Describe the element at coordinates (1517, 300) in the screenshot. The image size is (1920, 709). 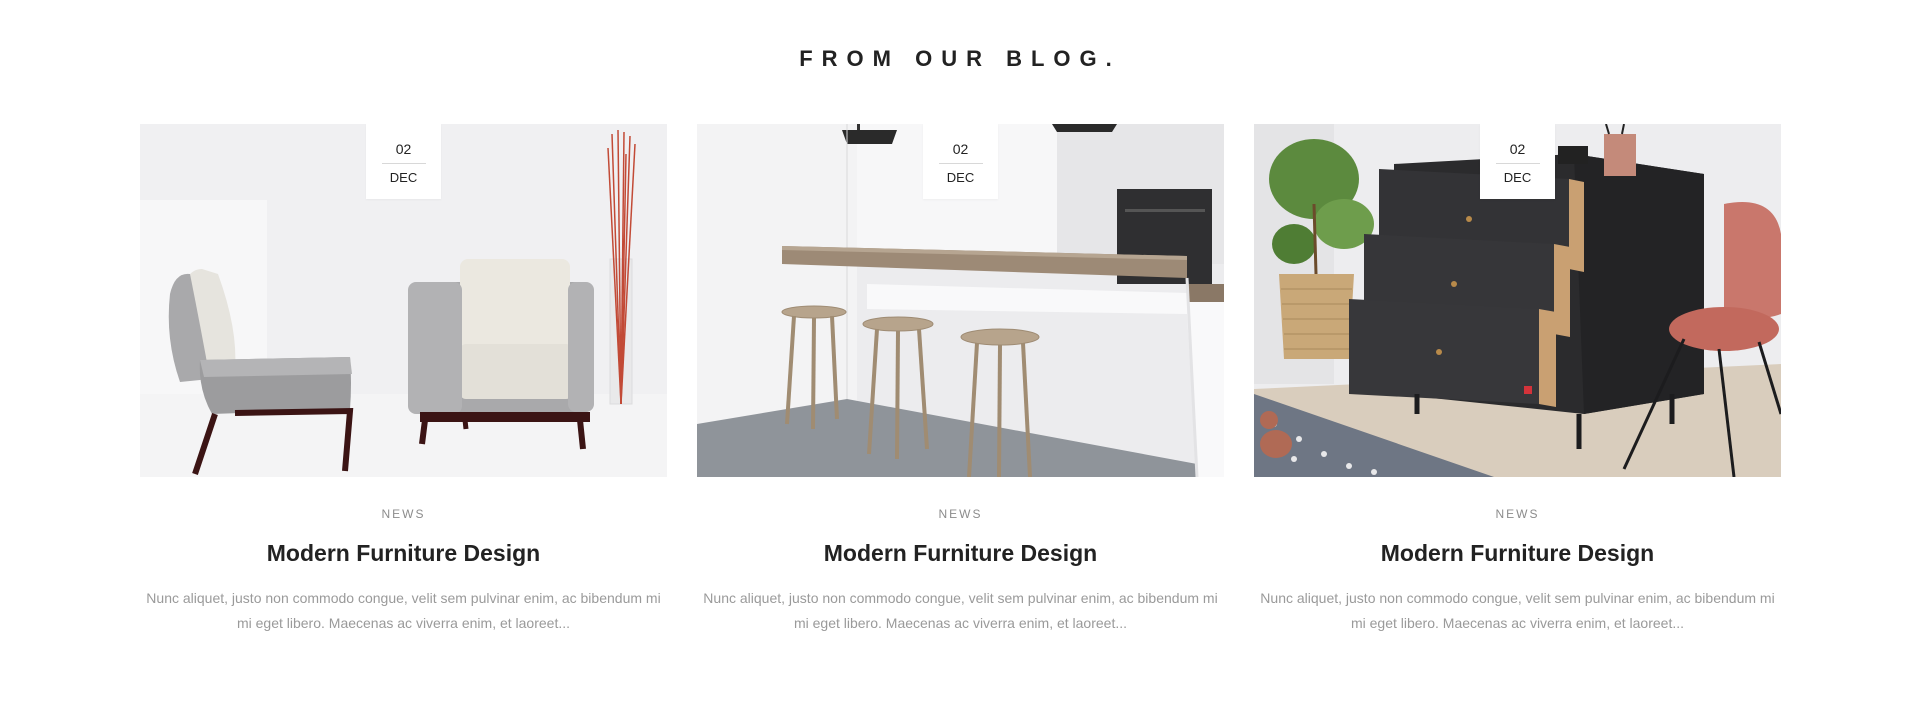
I see `post-thumbnail-dresser: 02 DEC` at that location.